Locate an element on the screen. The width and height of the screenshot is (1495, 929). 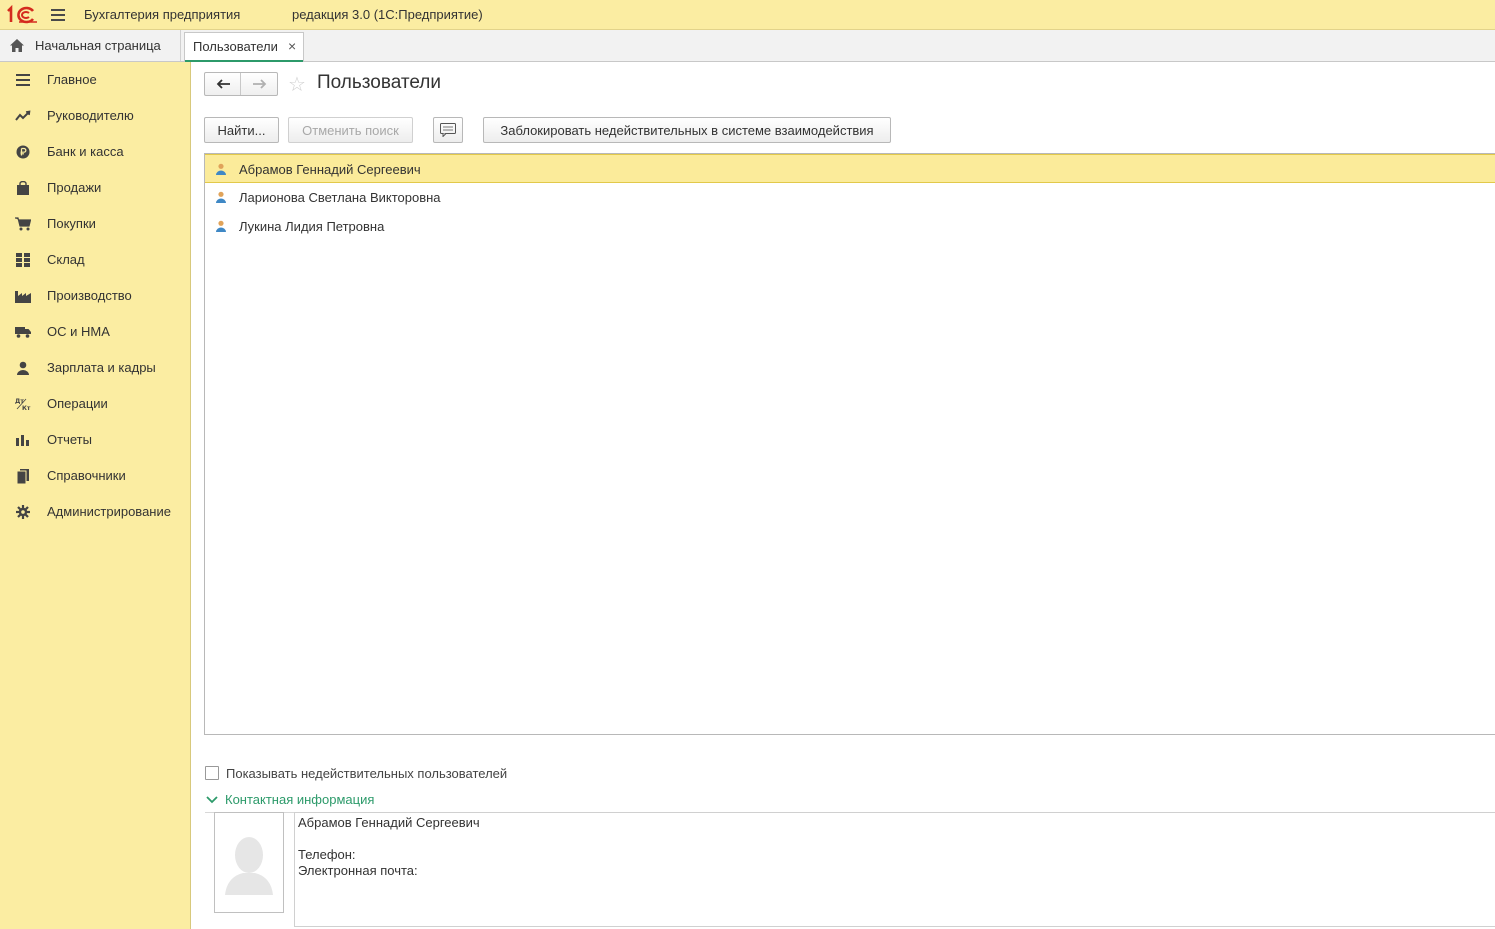
sidebar-item-operations: Дт Кт Операции is located at coordinates (95, 404).